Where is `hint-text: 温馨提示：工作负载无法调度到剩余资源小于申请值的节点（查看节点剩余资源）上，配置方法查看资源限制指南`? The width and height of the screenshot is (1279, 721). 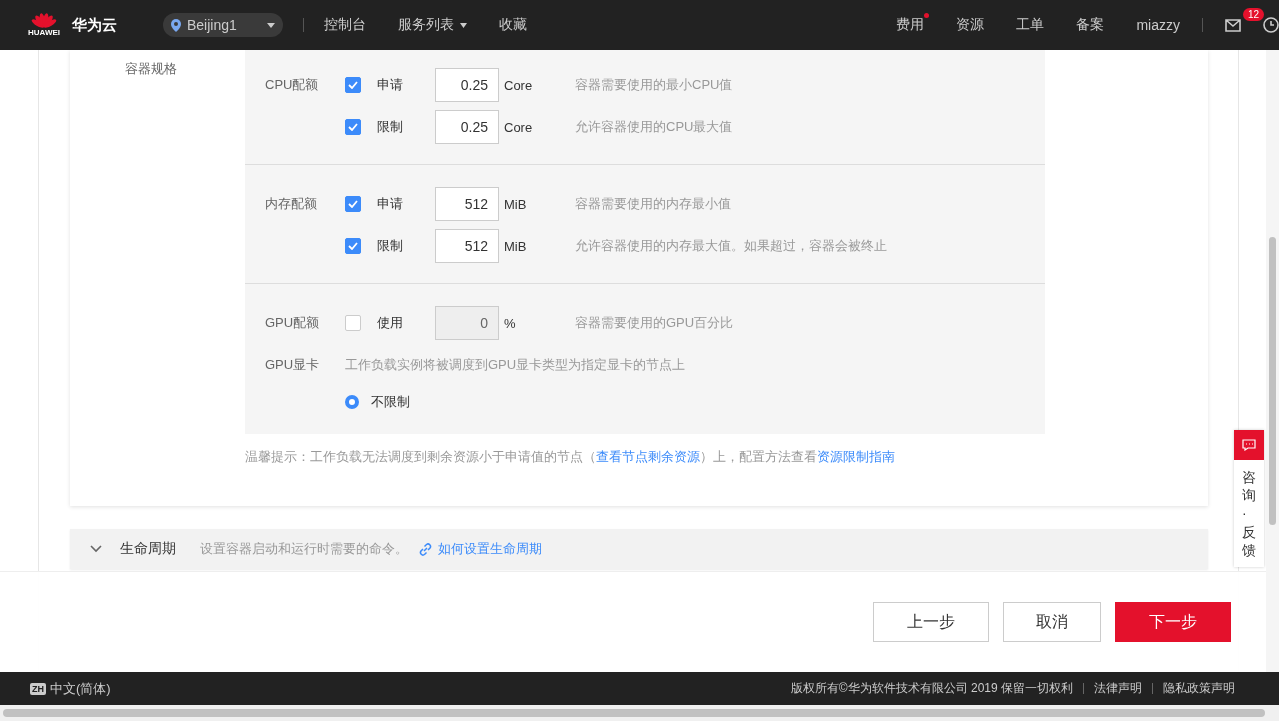 hint-text: 温馨提示：工作负载无法调度到剩余资源小于申请值的节点（查看节点剩余资源）上，配置方法查看资源限制指南 is located at coordinates (570, 457).